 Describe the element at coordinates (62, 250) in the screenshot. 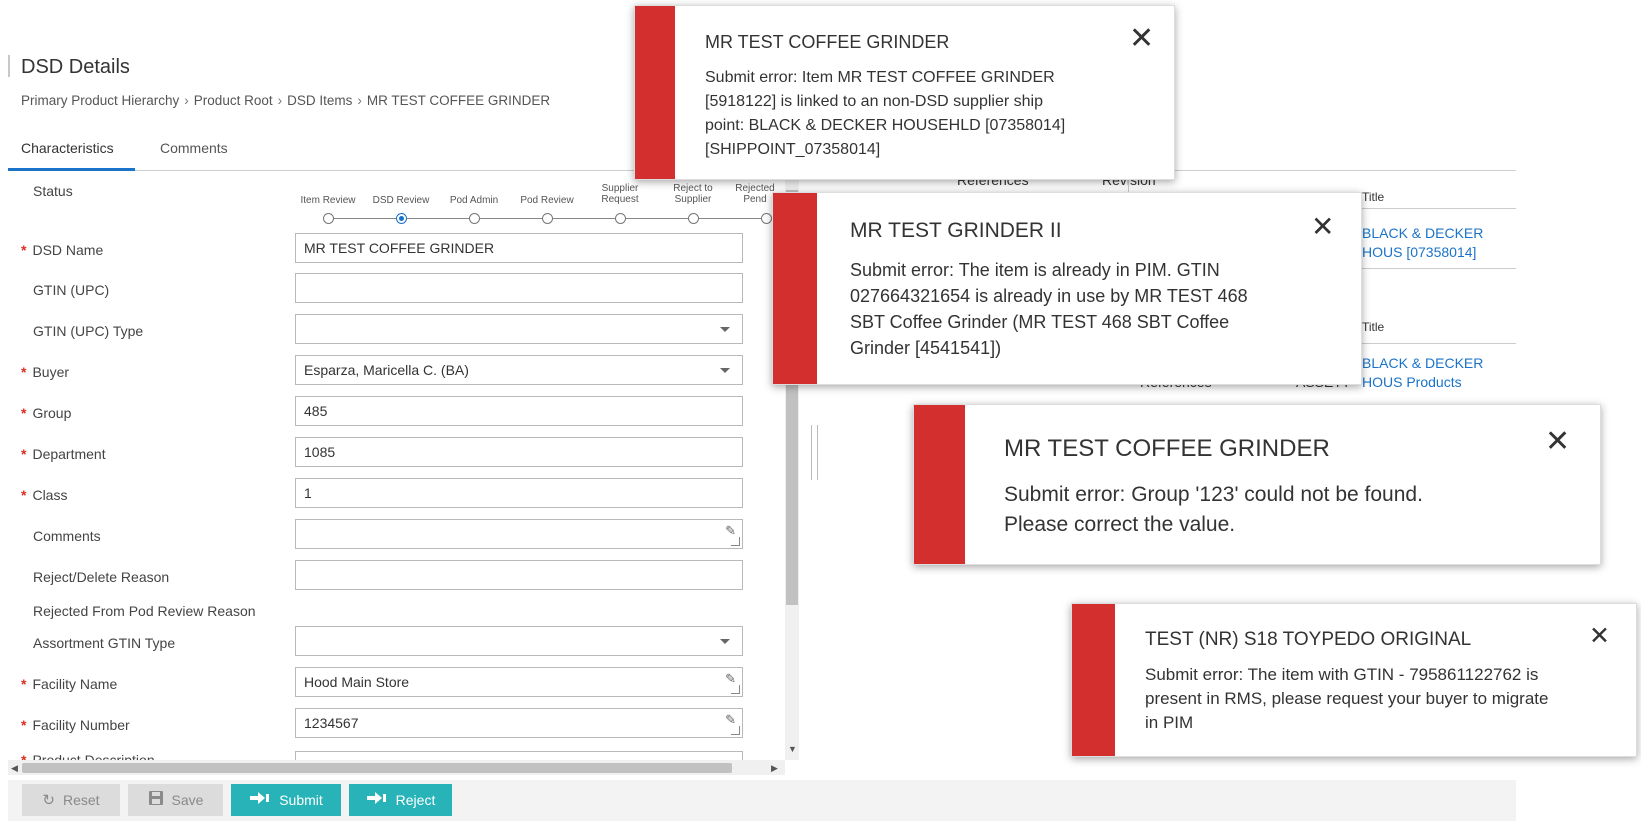

I see `dsd-name-label: * DSD Name` at that location.